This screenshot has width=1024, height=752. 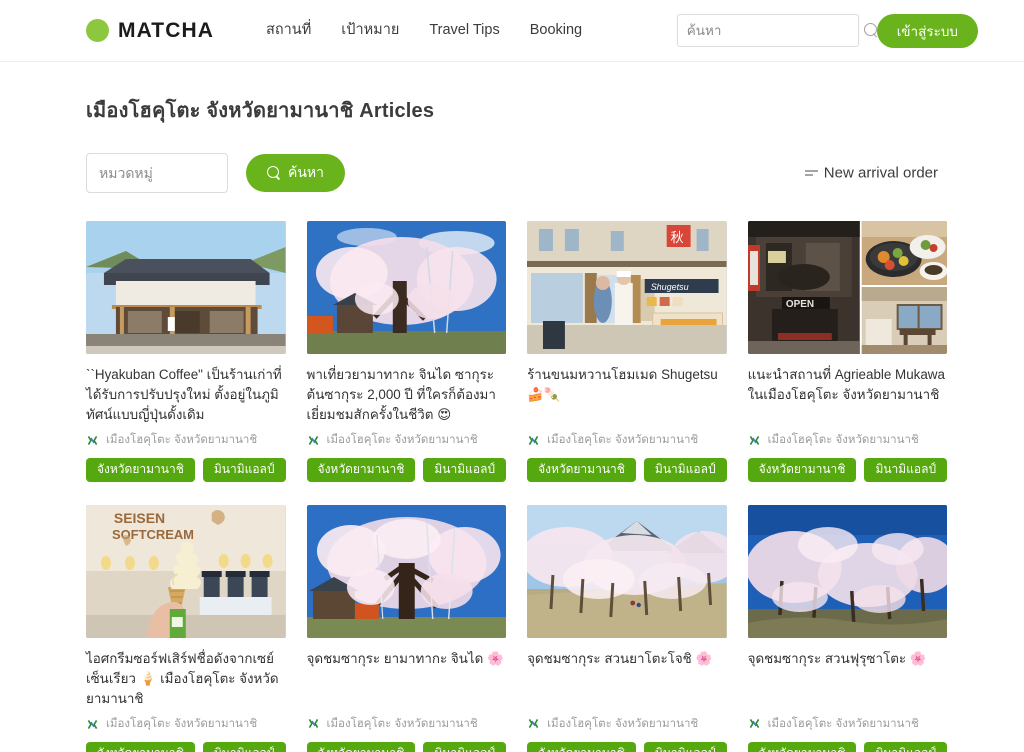 I want to click on nav-item-travel-tips: Travel Tips, so click(x=464, y=30).